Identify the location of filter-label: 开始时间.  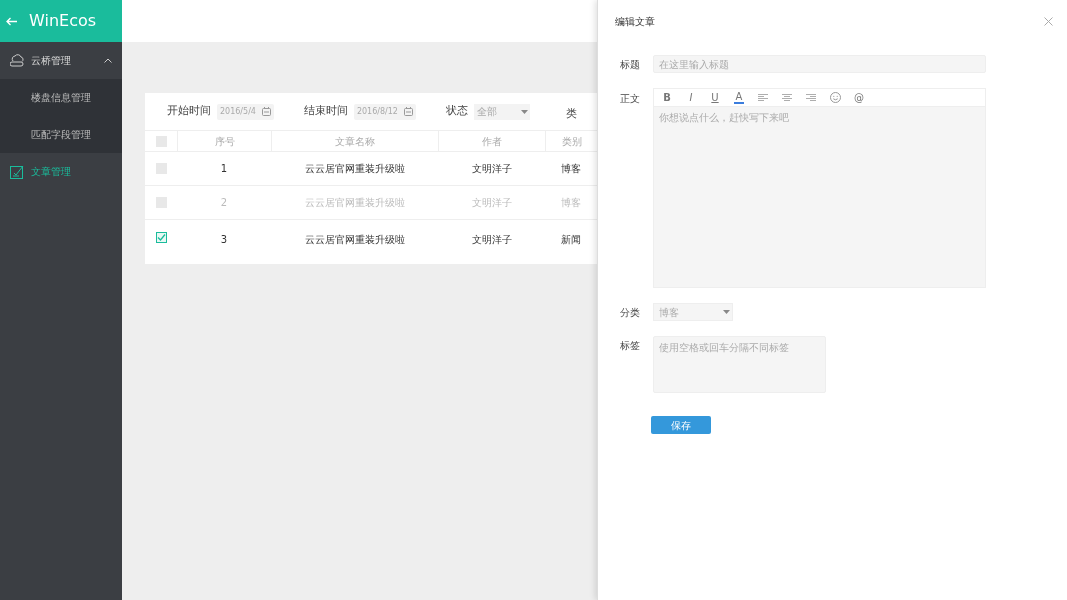
(189, 111).